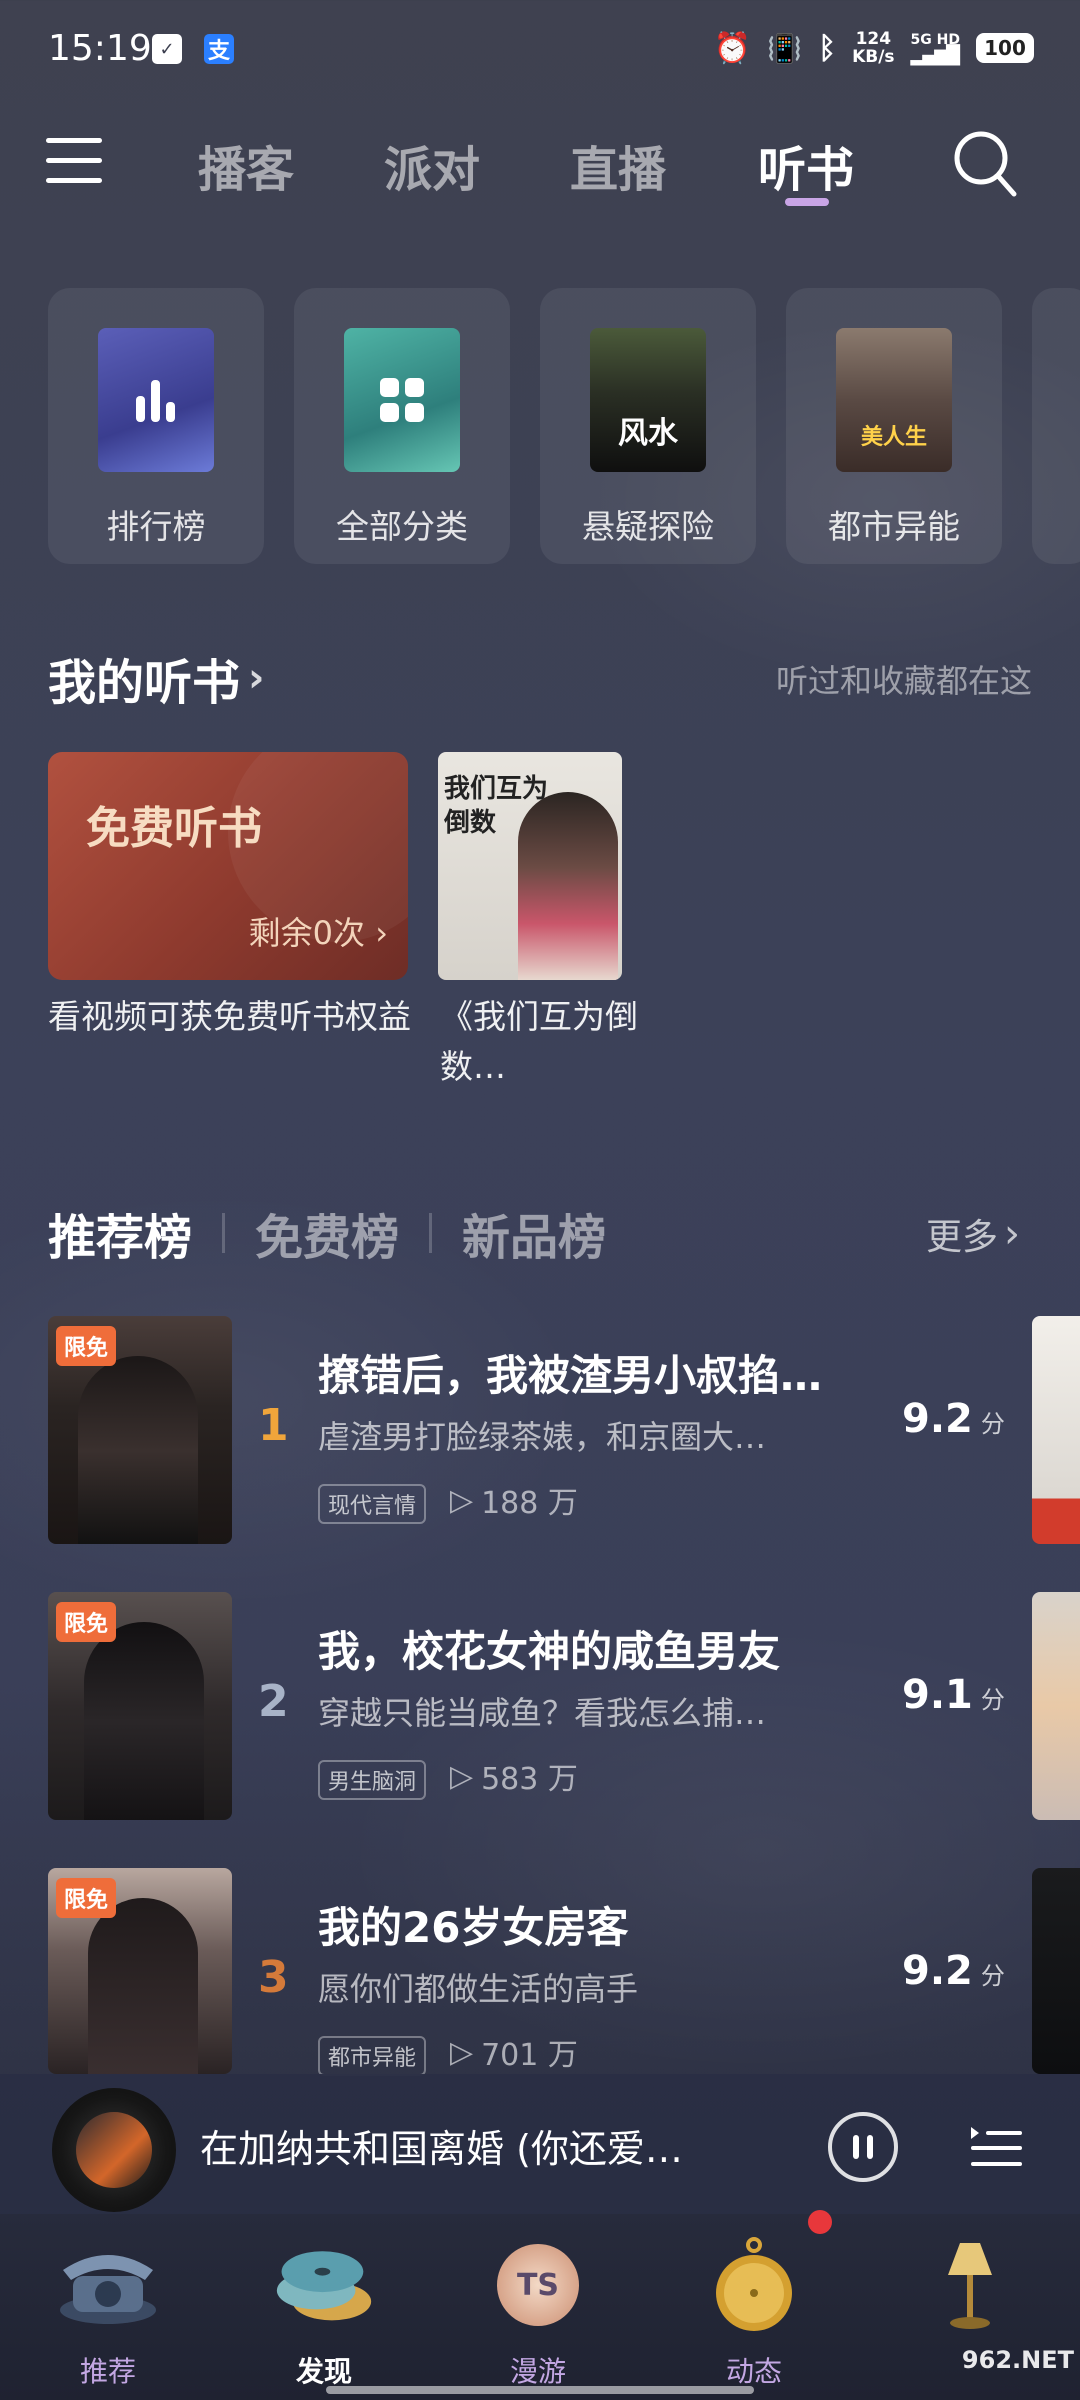 This screenshot has width=1080, height=2400. Describe the element at coordinates (540, 2390) in the screenshot. I see `home-indicator` at that location.